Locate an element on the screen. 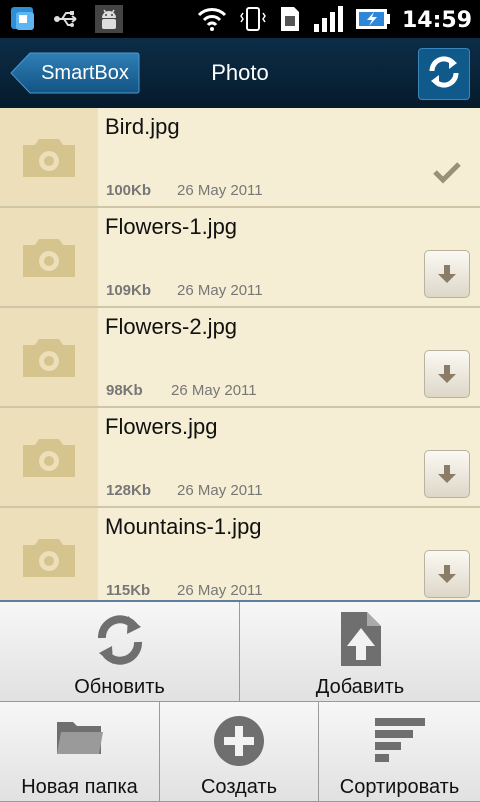  menu-item-refresh: Обновить is located at coordinates (120, 652).